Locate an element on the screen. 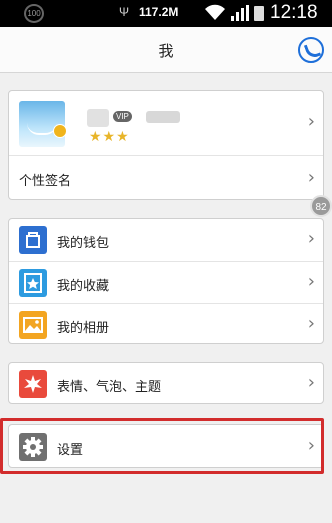  wifi-icon is located at coordinates (215, 12).